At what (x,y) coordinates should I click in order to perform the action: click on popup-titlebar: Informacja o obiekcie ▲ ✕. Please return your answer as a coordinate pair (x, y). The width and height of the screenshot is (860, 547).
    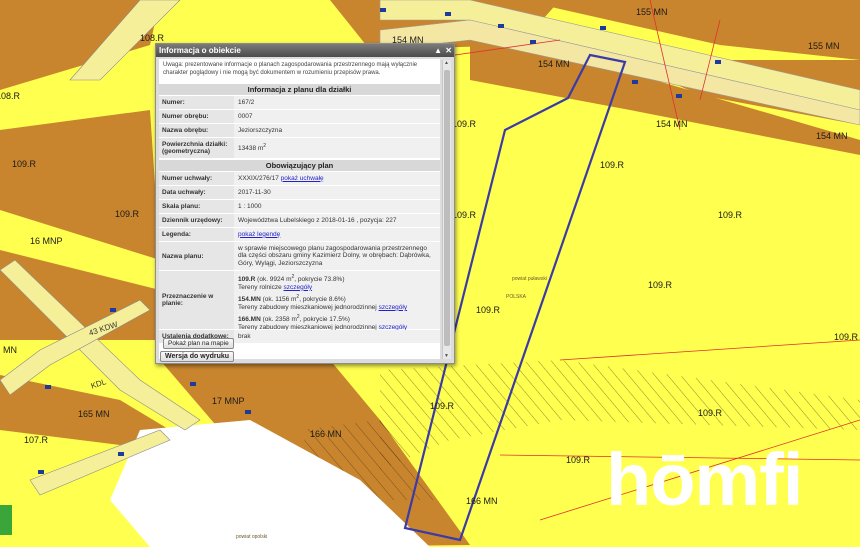
    Looking at the image, I should click on (305, 50).